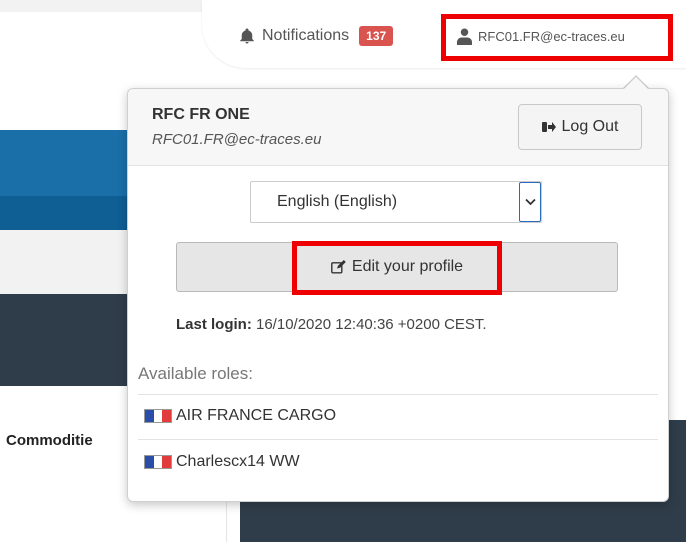  What do you see at coordinates (371, 324) in the screenshot?
I see `last-login-value: 16/10/2020 12:40:36 +0200 CEST.` at bounding box center [371, 324].